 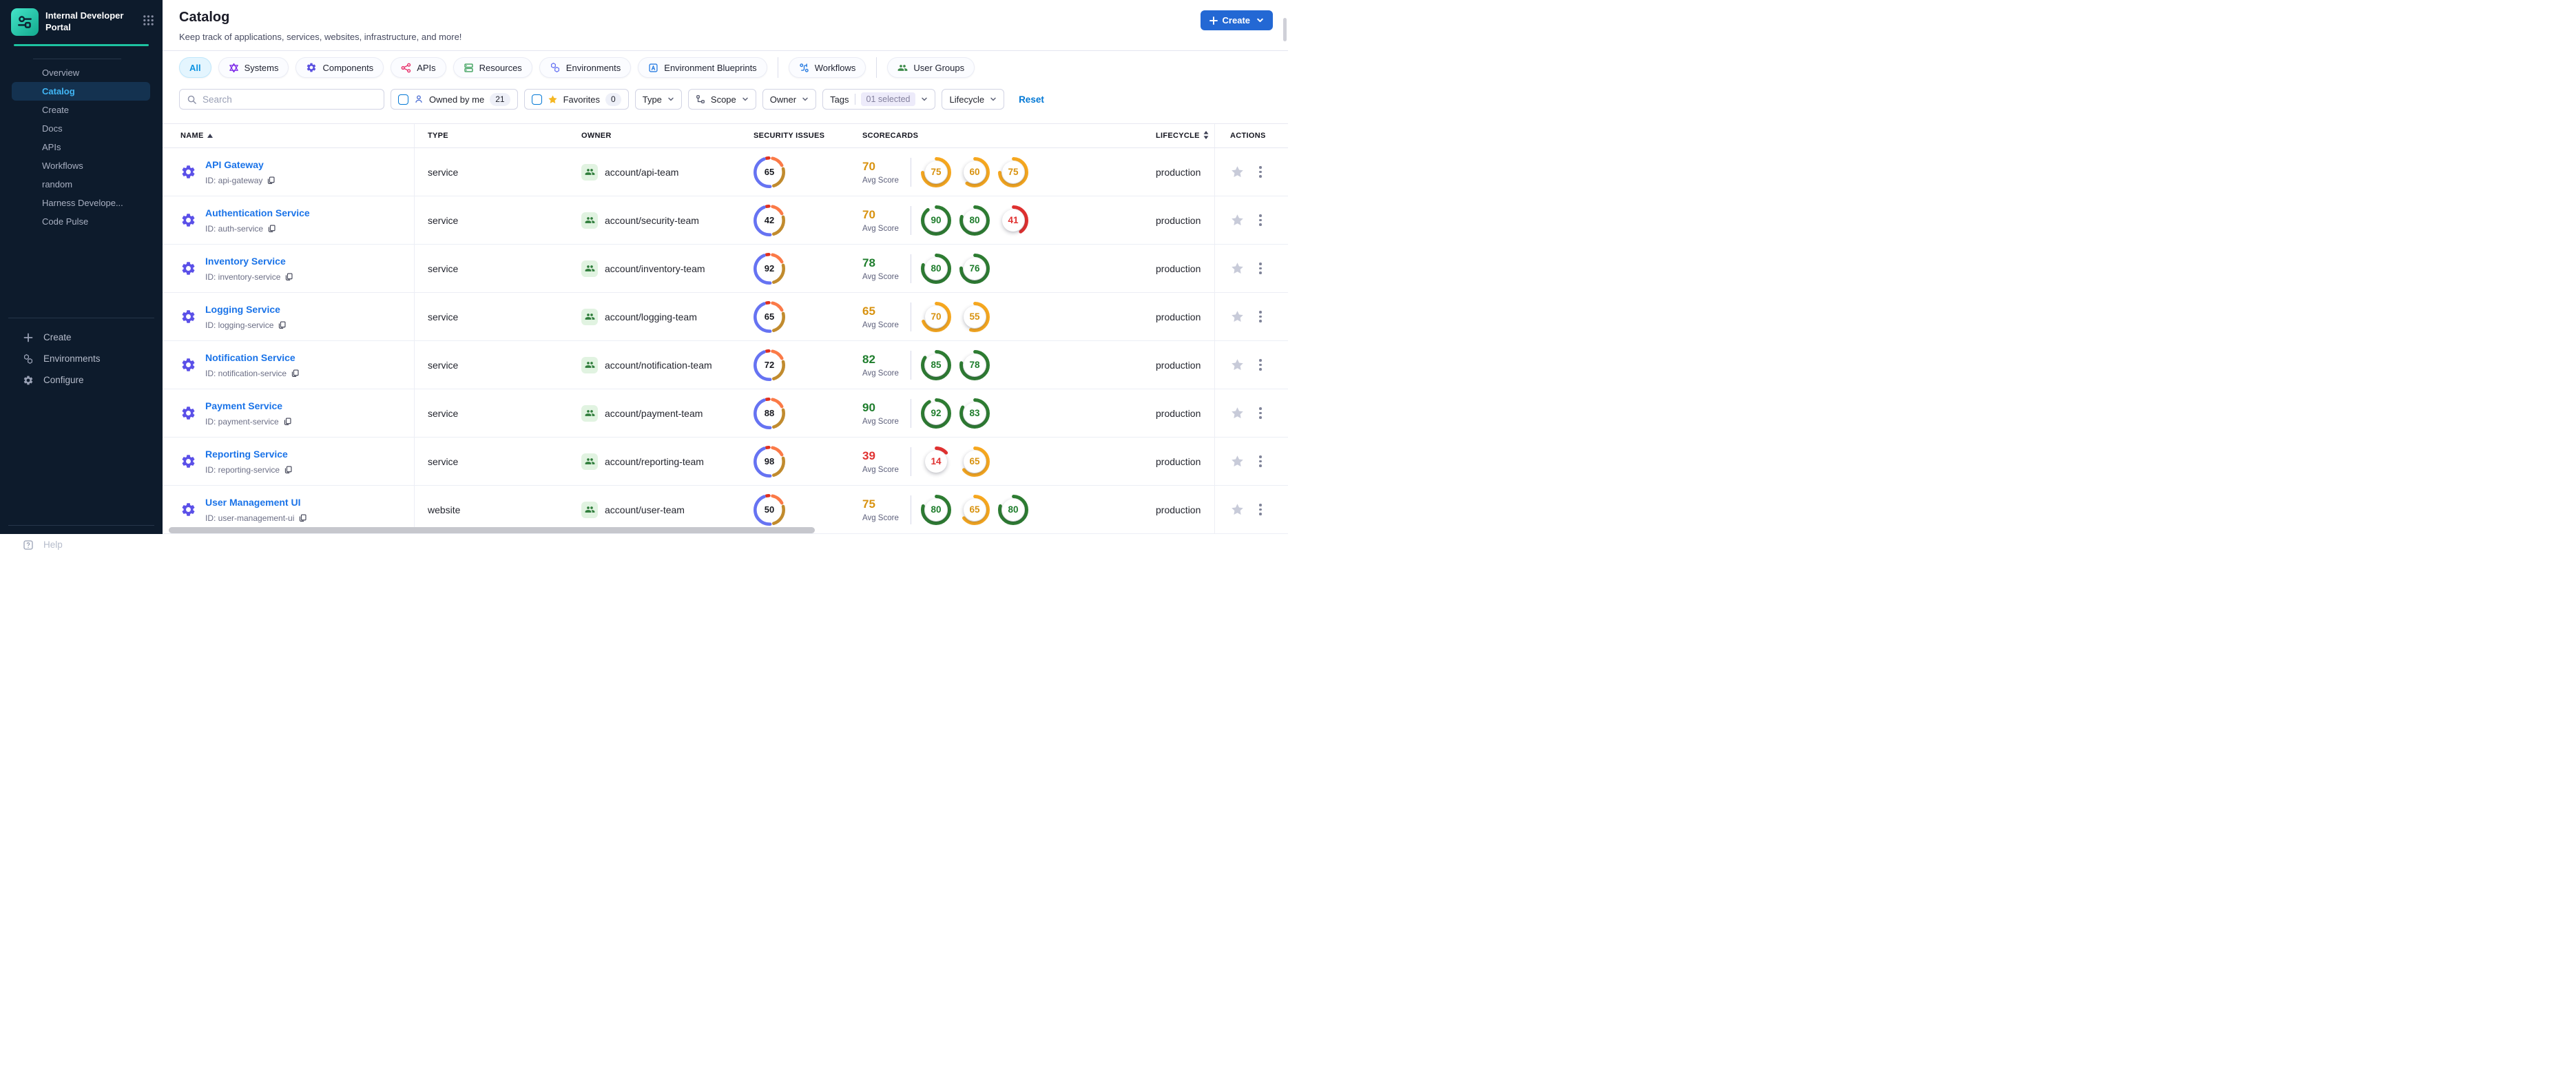 I want to click on tab-environments: Environments, so click(x=585, y=67).